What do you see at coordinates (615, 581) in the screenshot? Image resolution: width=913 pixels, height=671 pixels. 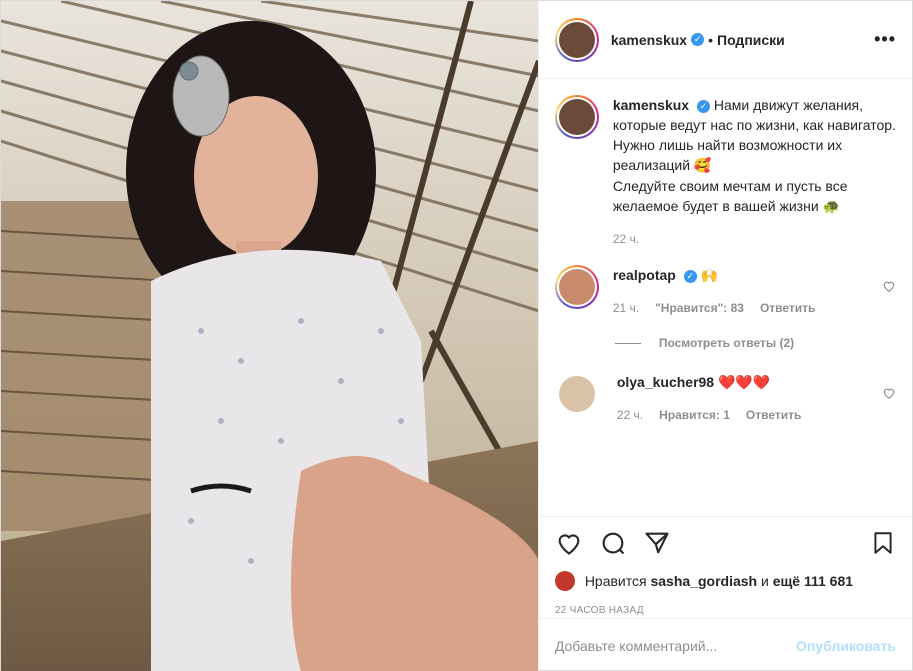 I see `likes-prefix: Нравится` at bounding box center [615, 581].